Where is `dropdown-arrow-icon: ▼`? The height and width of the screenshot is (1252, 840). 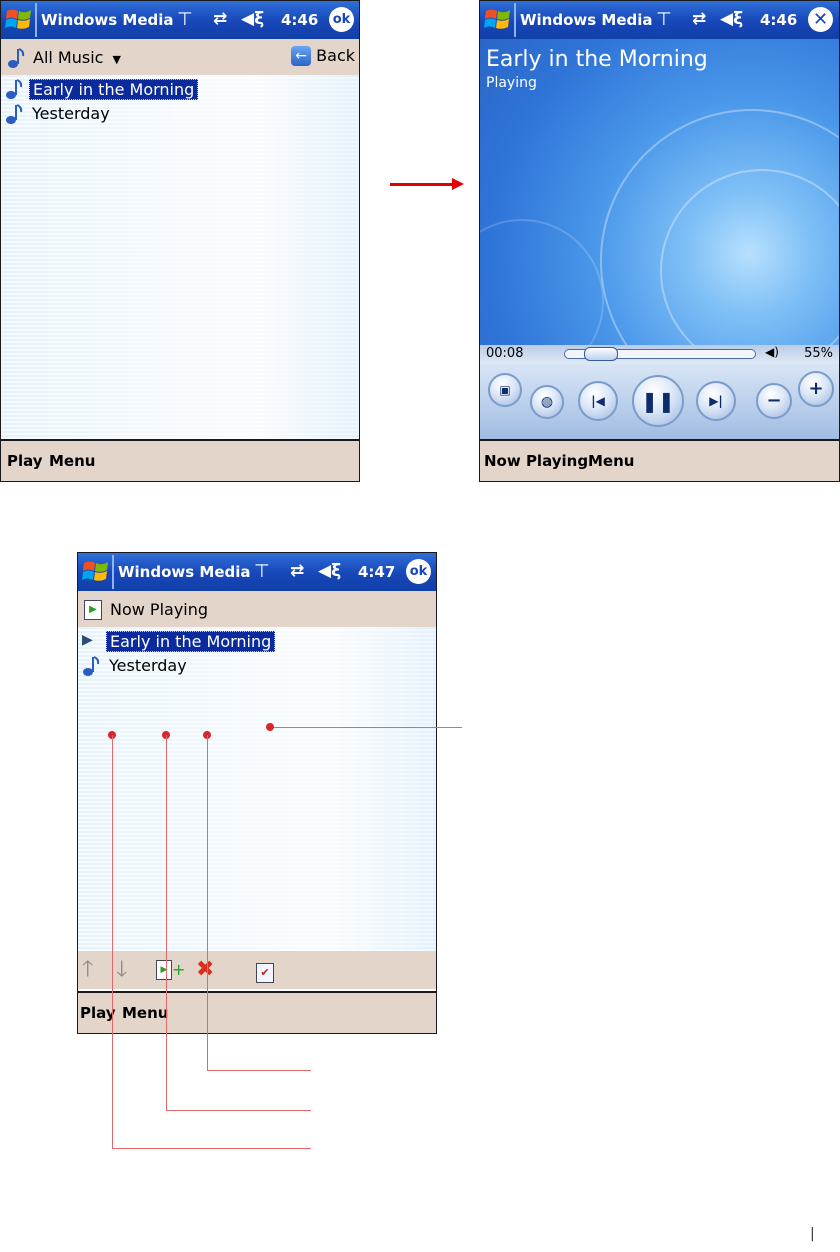
dropdown-arrow-icon: ▼ is located at coordinates (117, 59).